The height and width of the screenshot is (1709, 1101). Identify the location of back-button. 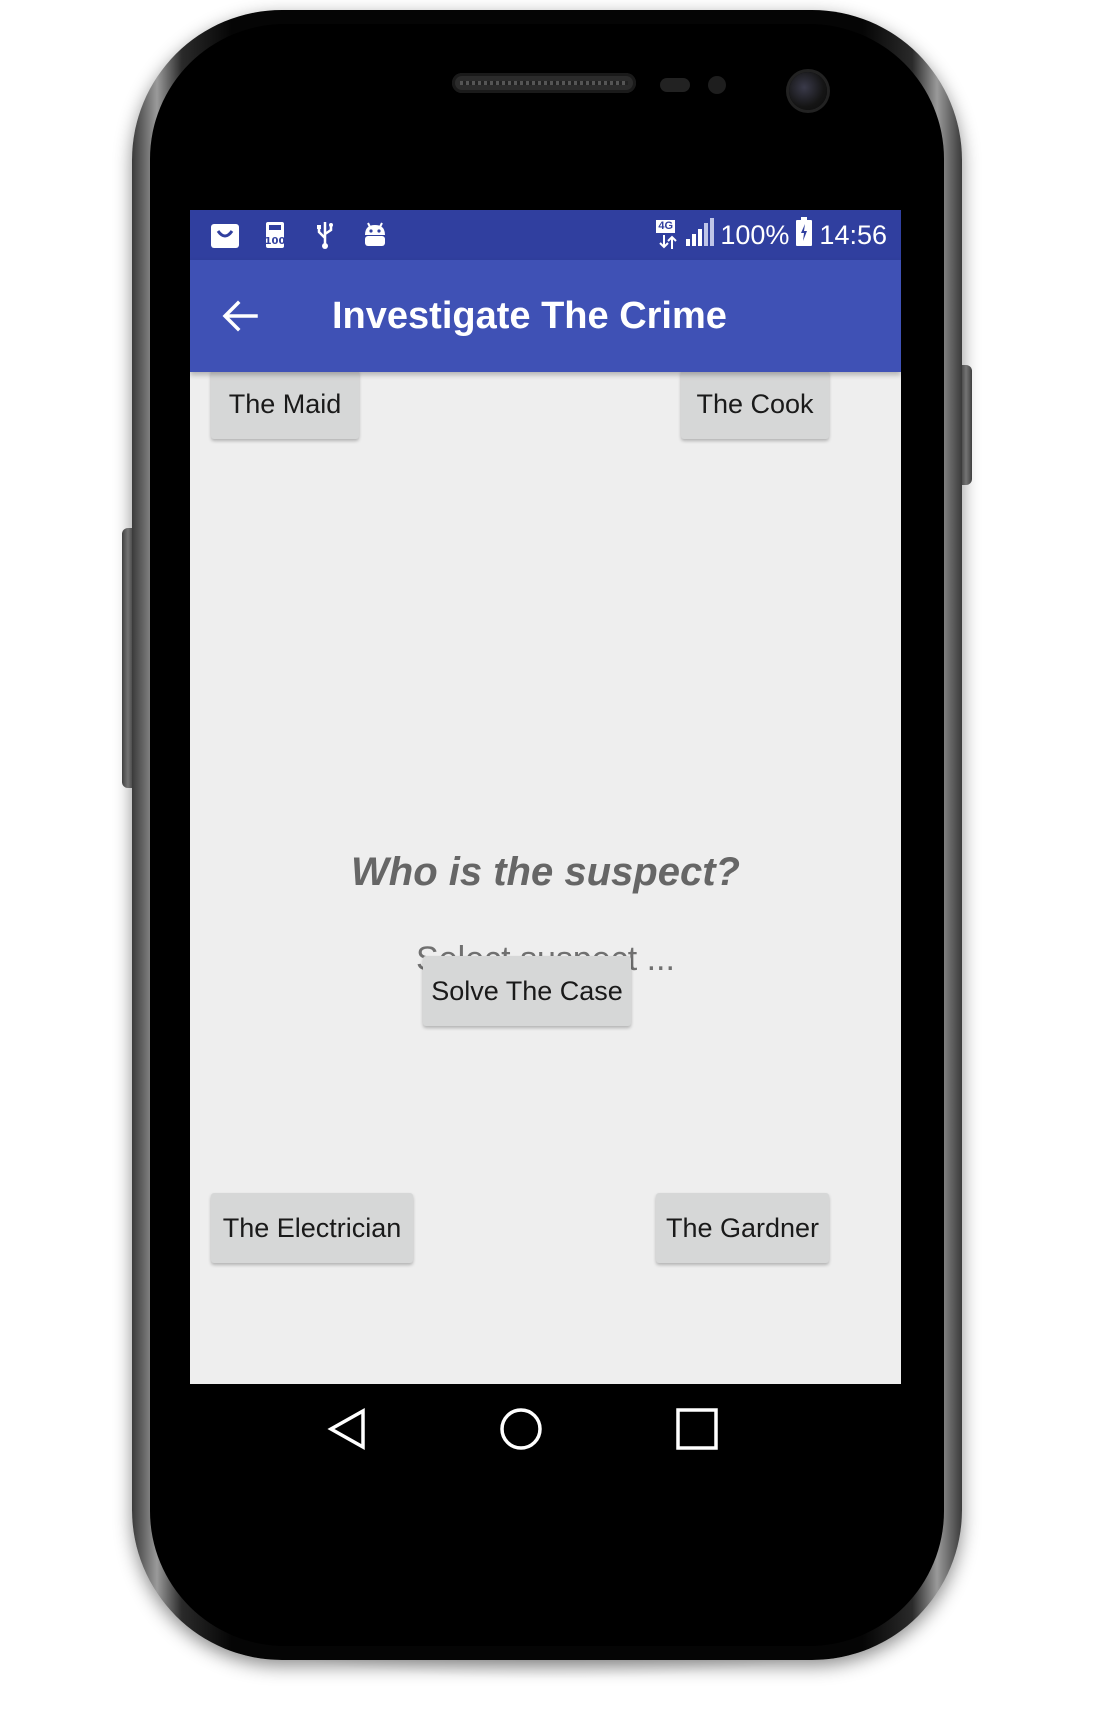
(240, 316).